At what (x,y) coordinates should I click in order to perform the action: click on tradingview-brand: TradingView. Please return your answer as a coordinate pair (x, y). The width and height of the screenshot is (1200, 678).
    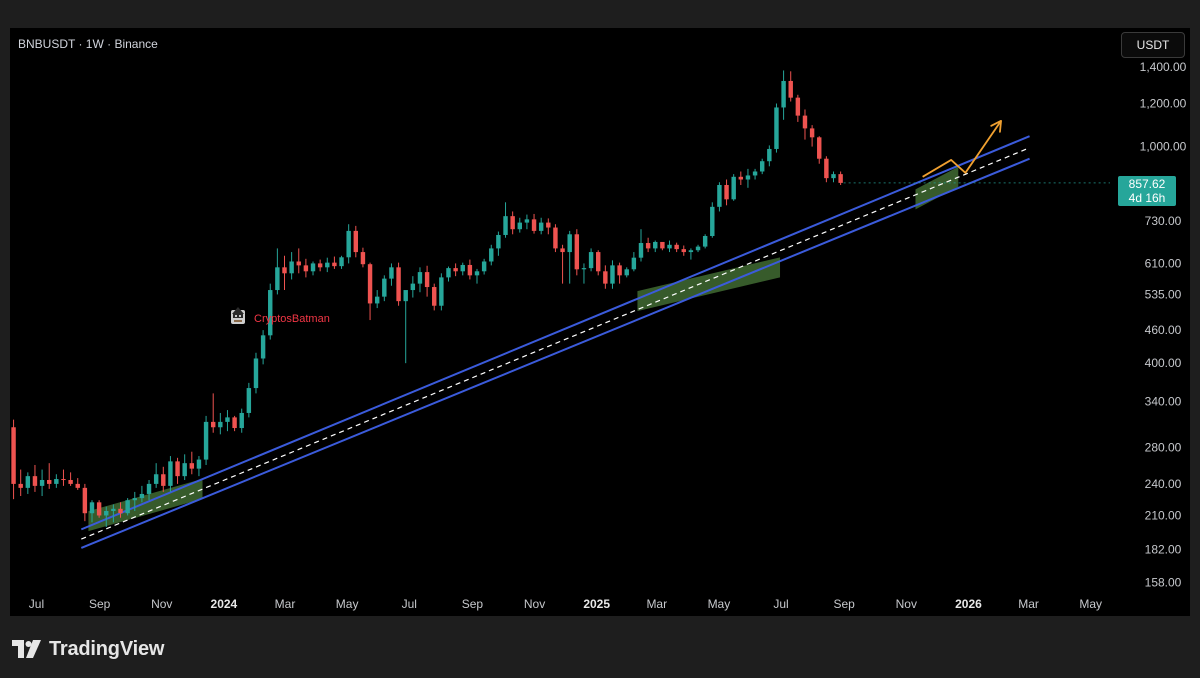
    Looking at the image, I should click on (107, 648).